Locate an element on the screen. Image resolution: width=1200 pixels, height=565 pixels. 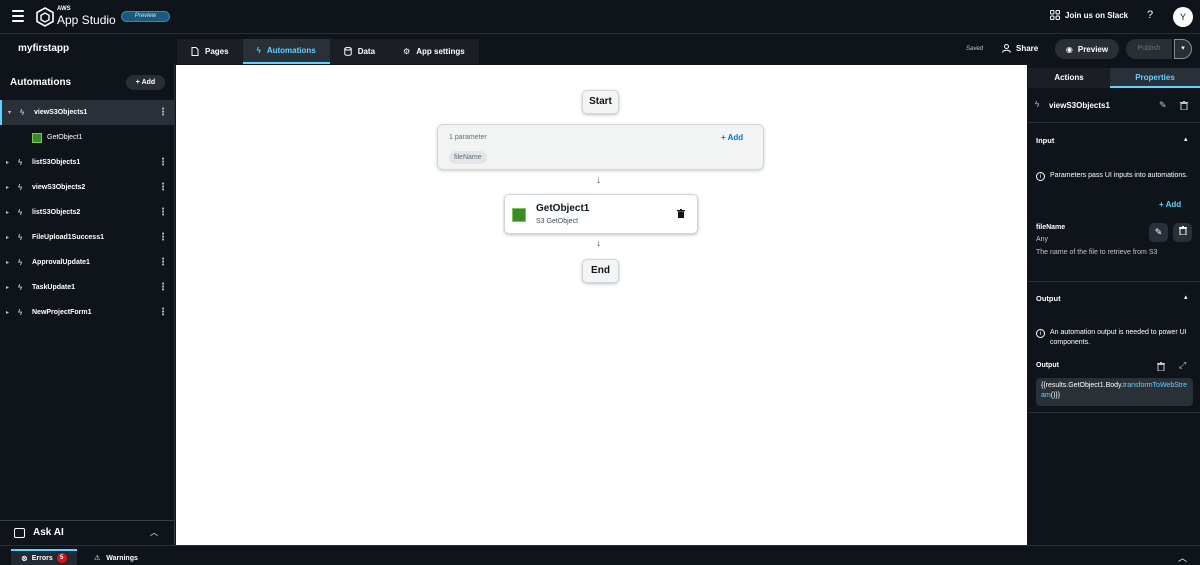
sidebar-item-fileupload1success1: ▸ ϟ FileUpload1Success1 ⋮ is located at coordinates (87, 237).